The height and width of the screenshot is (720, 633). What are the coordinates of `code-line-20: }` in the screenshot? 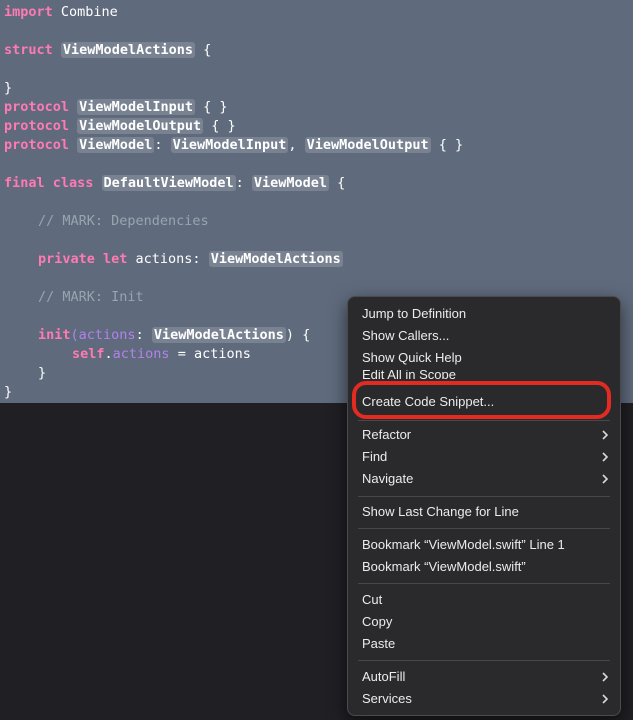 It's located at (8, 392).